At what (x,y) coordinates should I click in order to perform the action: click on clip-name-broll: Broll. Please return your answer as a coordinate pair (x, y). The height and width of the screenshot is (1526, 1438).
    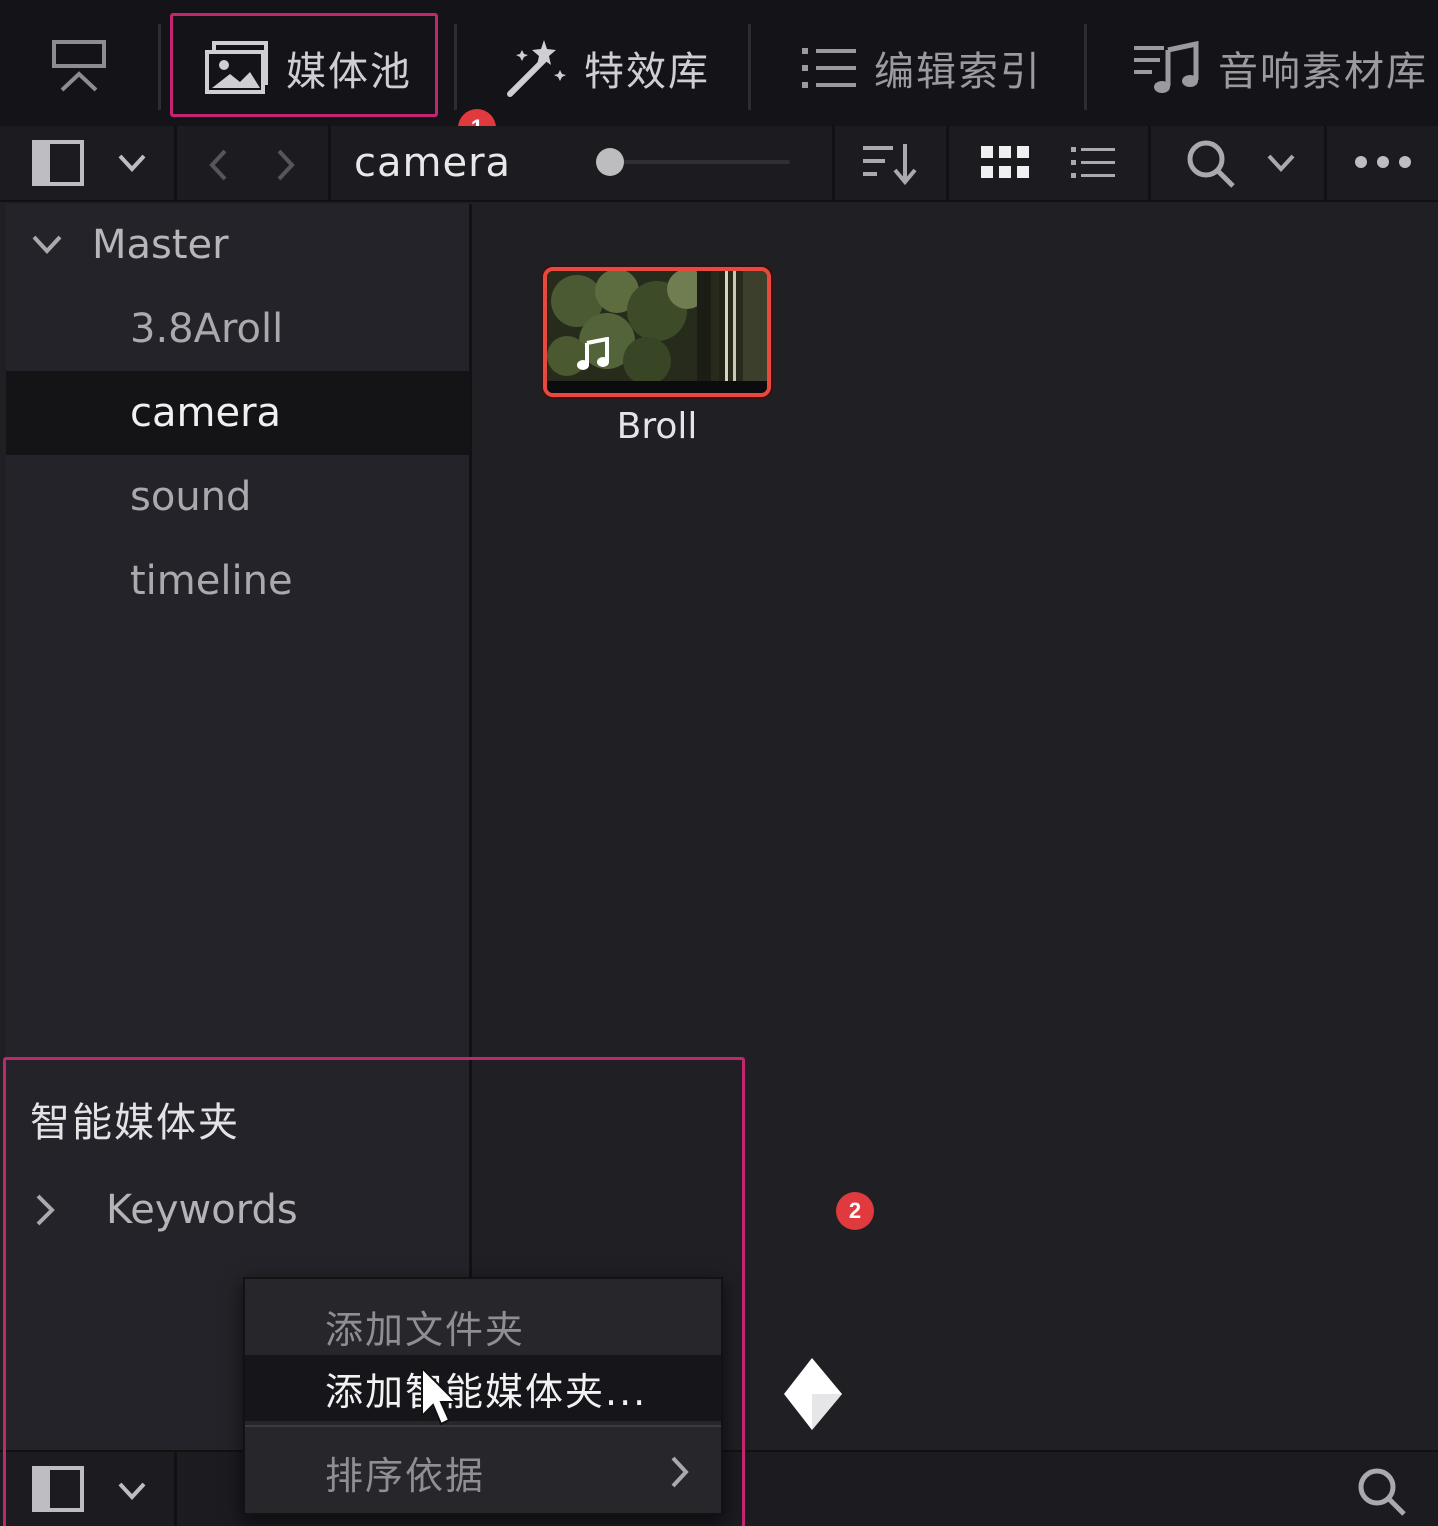
    Looking at the image, I should click on (657, 426).